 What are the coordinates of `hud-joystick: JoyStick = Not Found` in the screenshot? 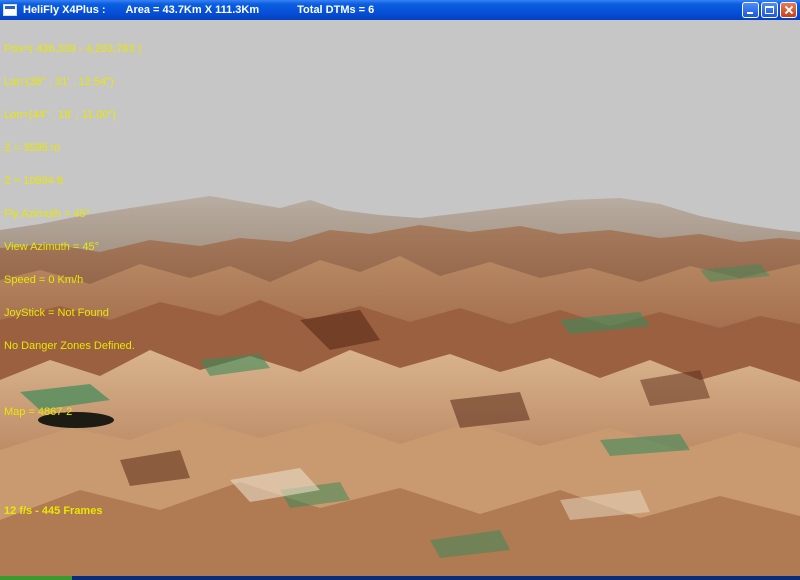 It's located at (56, 313).